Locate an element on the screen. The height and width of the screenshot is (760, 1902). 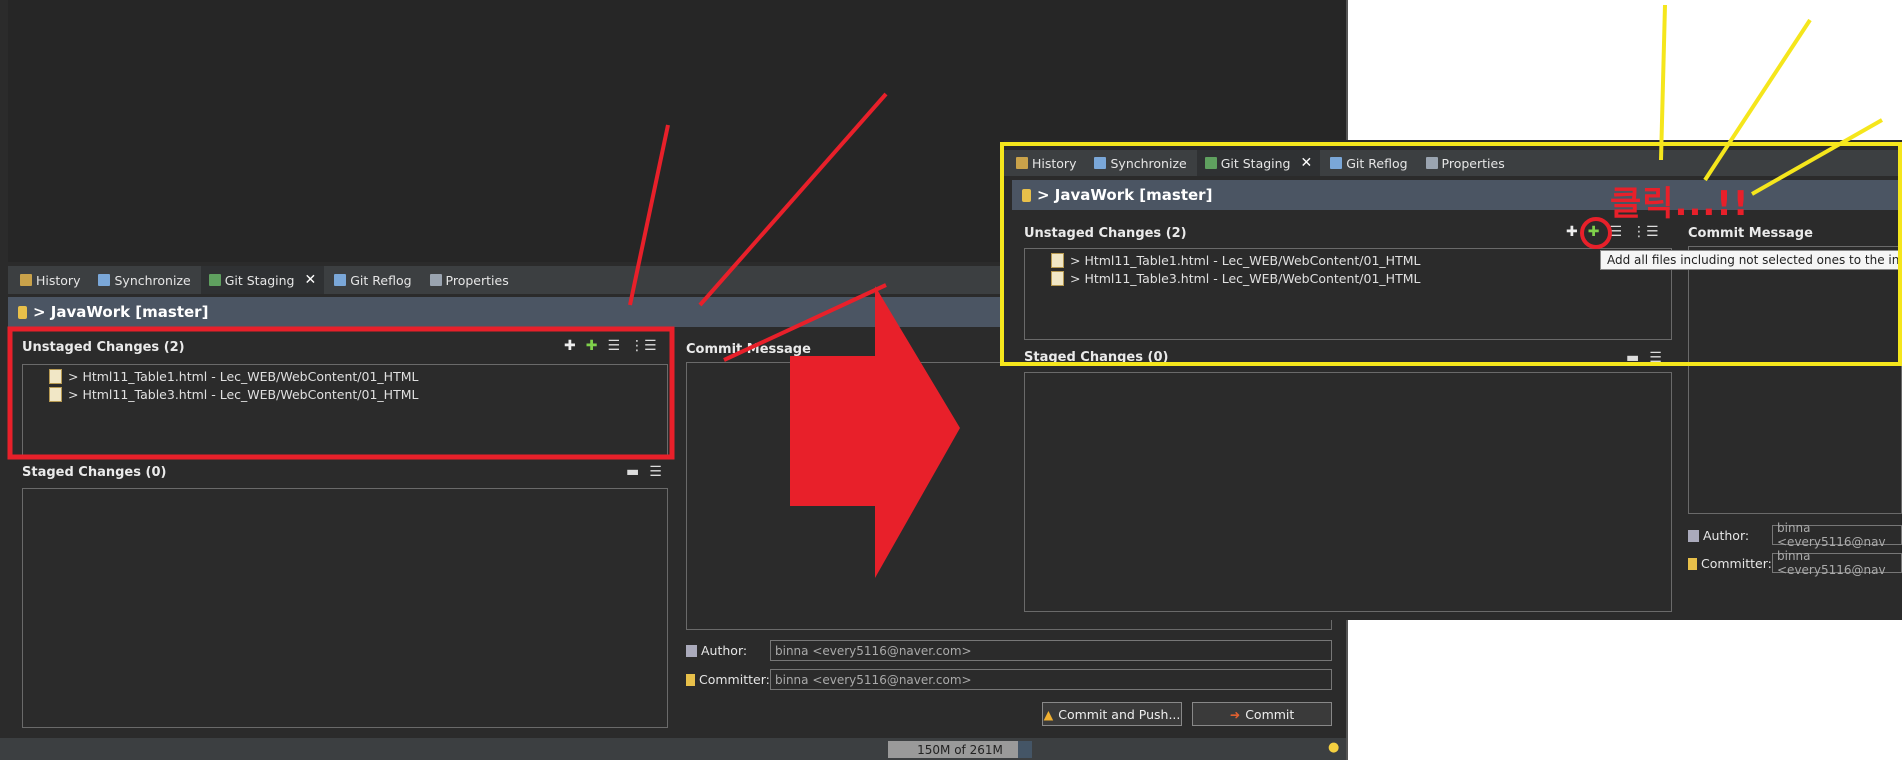
highlight-circle is located at coordinates (1596, 233).